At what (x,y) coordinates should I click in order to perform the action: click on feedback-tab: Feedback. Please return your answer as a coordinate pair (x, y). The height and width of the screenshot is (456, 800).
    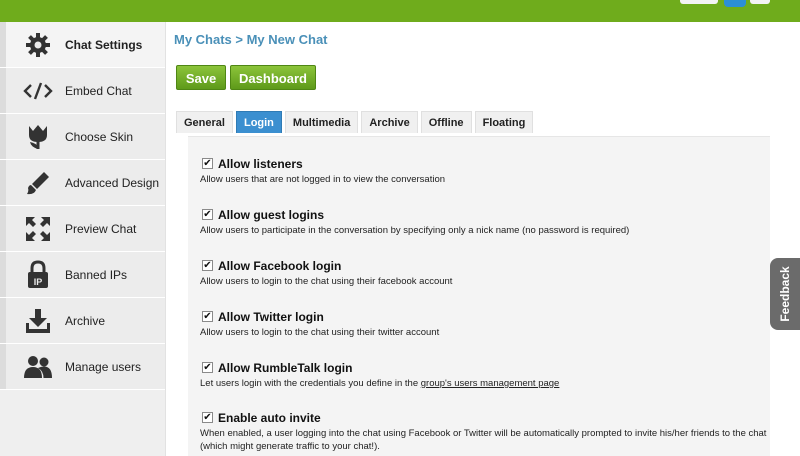
    Looking at the image, I should click on (785, 294).